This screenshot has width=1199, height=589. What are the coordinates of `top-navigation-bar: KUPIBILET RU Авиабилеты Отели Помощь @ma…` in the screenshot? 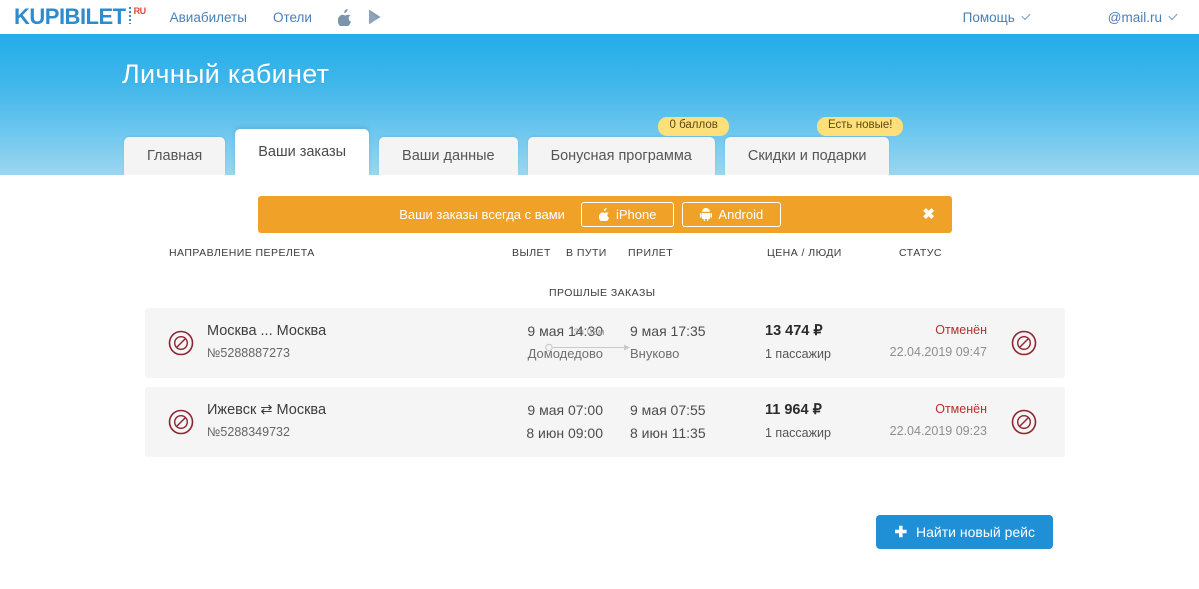 It's located at (599, 17).